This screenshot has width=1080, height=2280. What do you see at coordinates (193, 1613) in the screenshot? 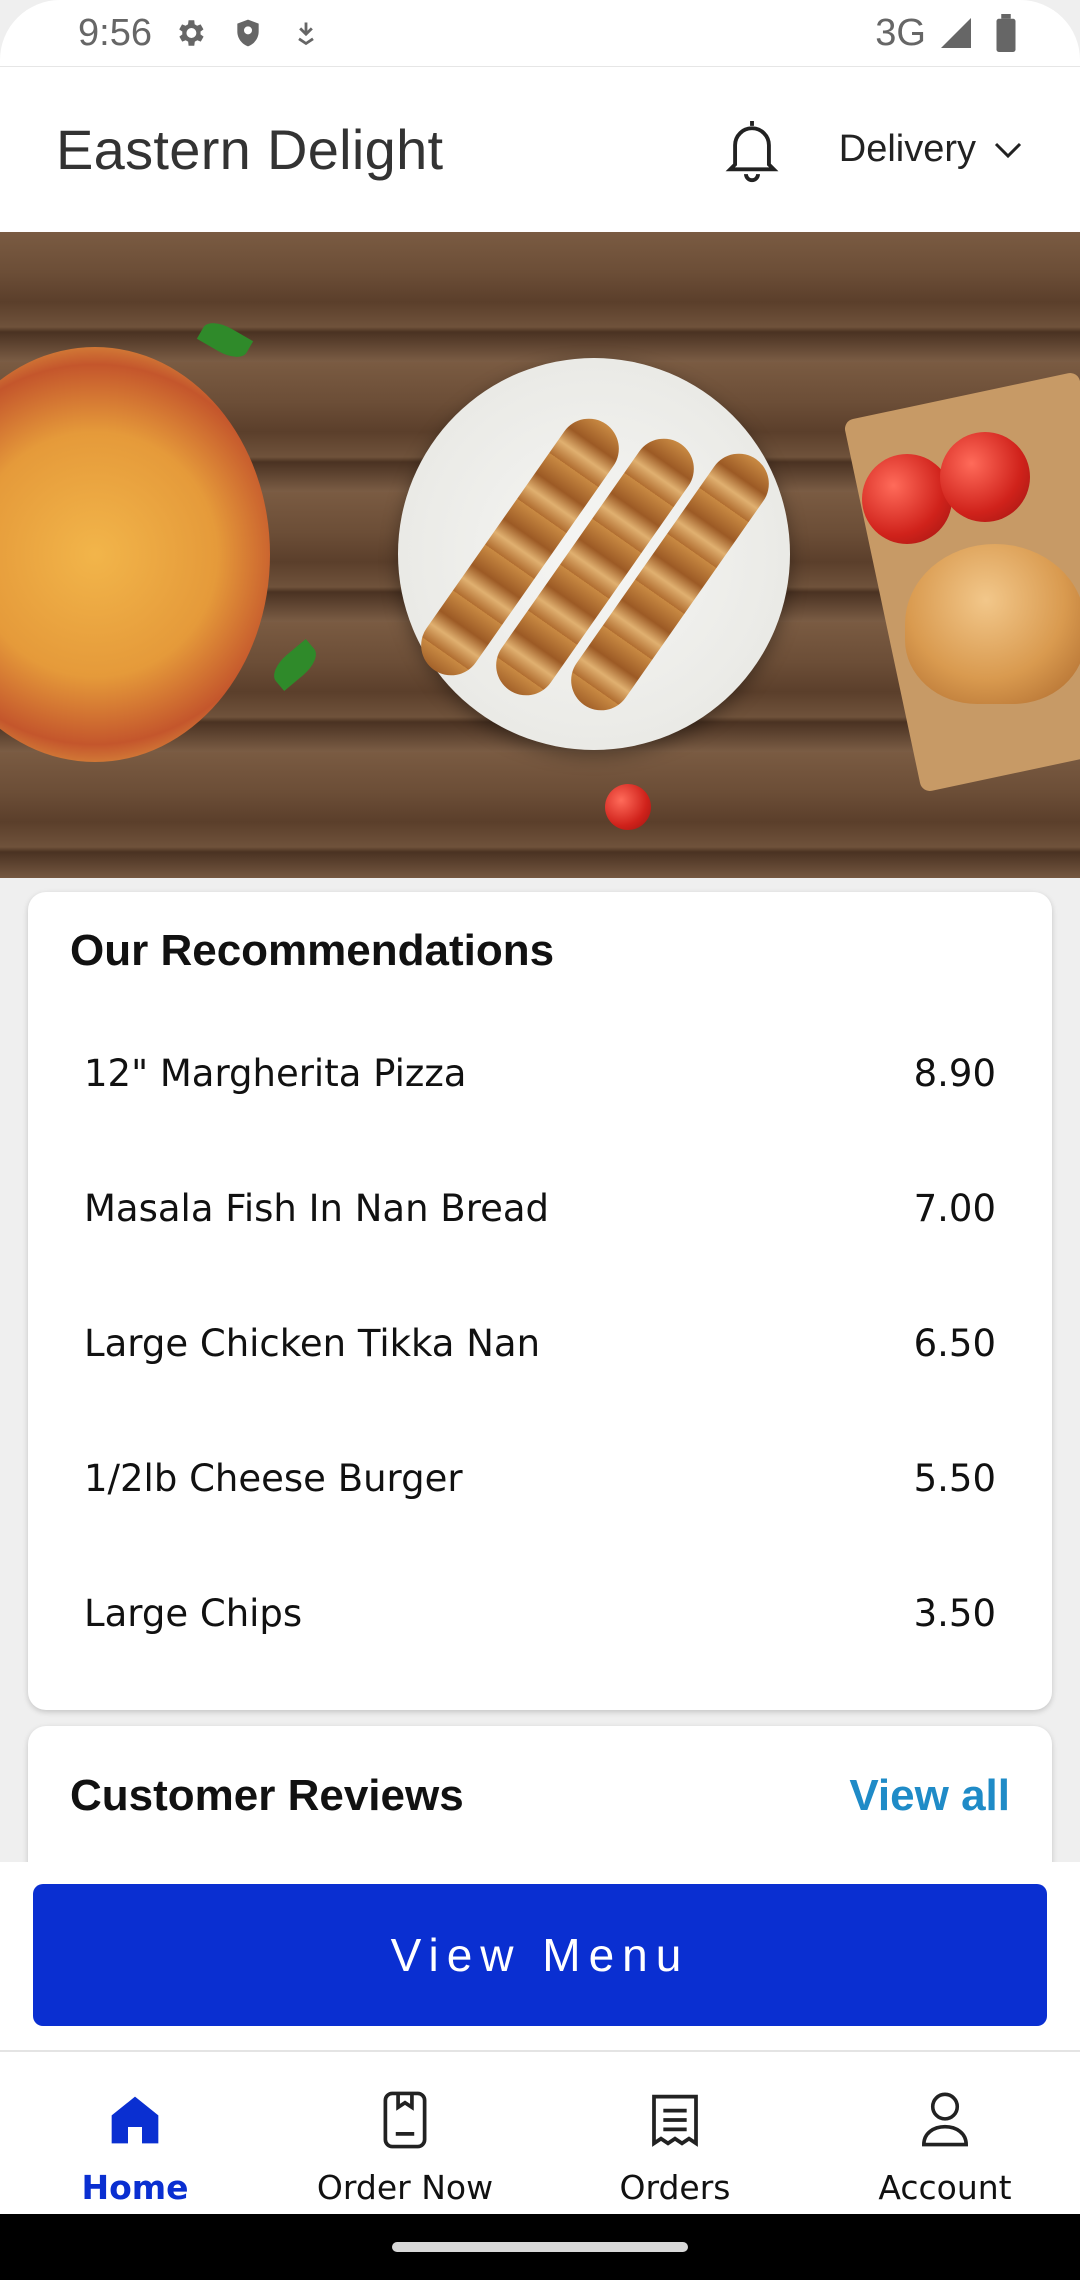
I see `item-name: Large Chips` at bounding box center [193, 1613].